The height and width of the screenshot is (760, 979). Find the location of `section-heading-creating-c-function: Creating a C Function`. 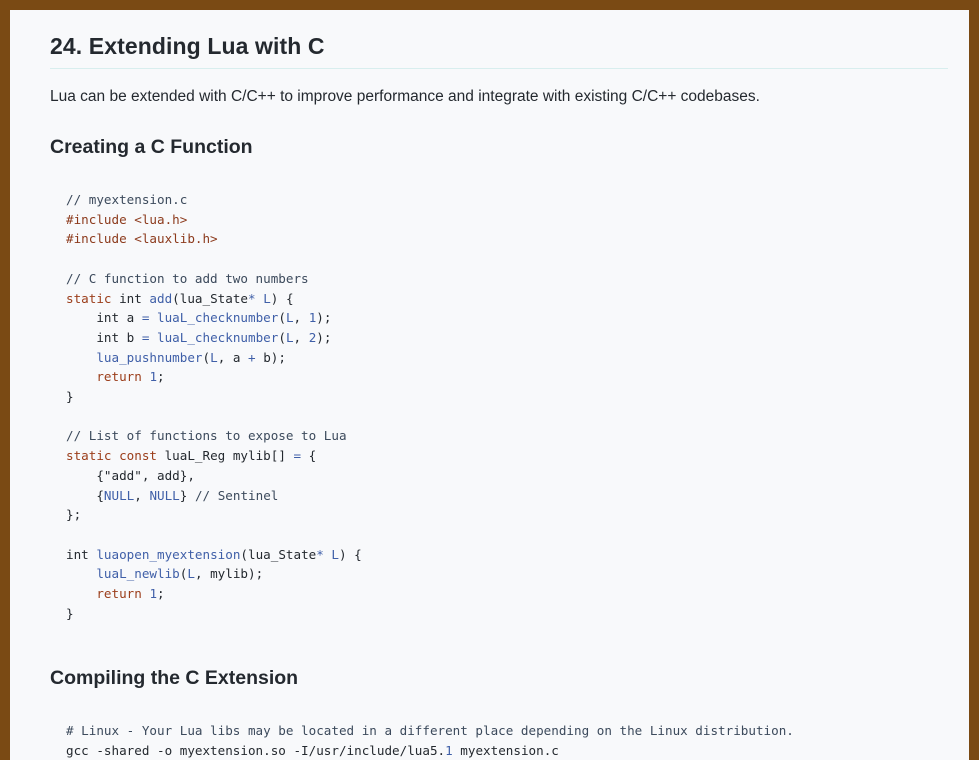

section-heading-creating-c-function: Creating a C Function is located at coordinates (151, 147).